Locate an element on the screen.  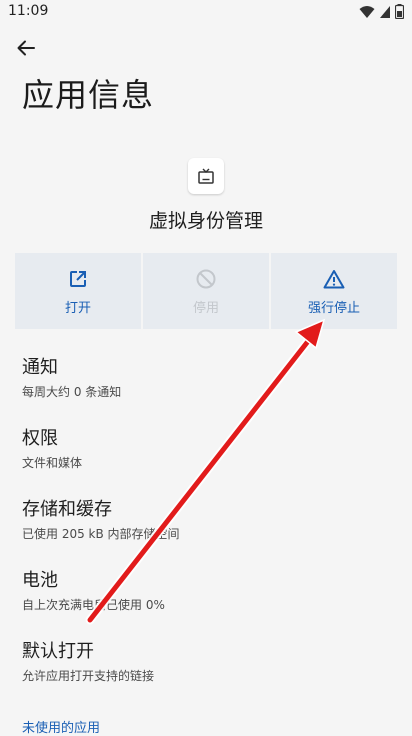
setting-storage: 存储和缓存 已使用 205 kB 内部存储空间 is located at coordinates (101, 520).